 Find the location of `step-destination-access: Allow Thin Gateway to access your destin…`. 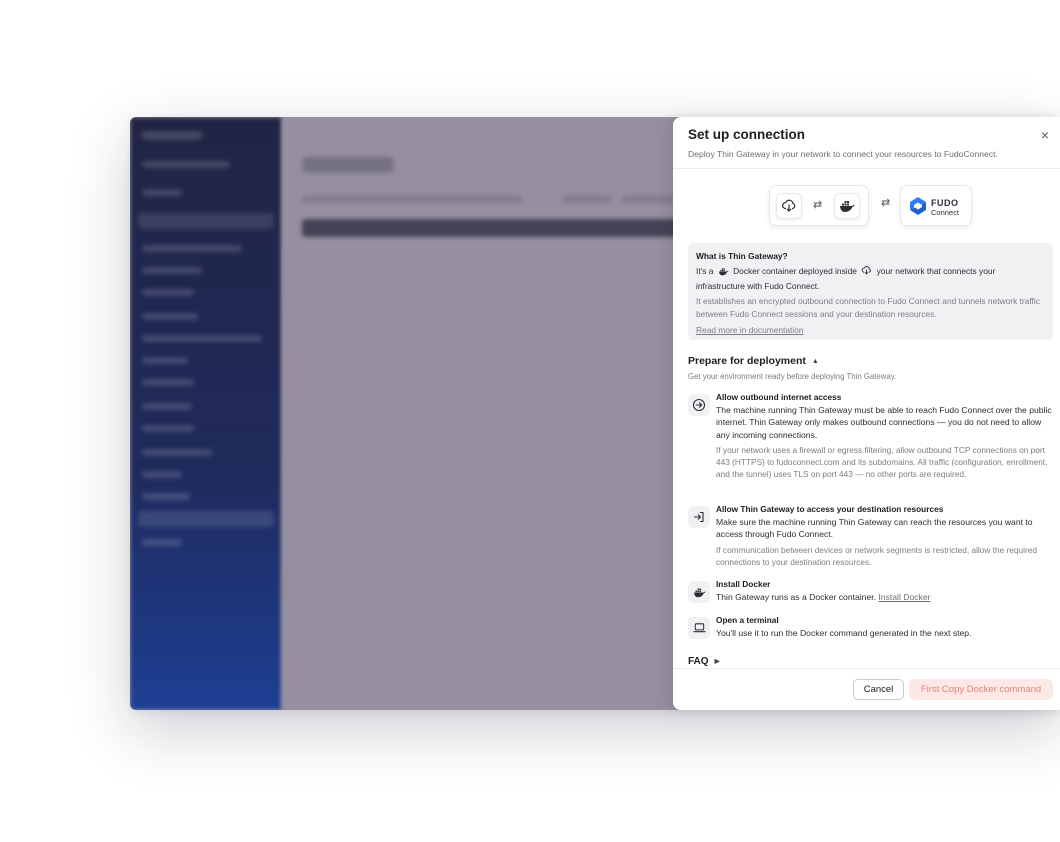

step-destination-access: Allow Thin Gateway to access your destin… is located at coordinates (871, 536).